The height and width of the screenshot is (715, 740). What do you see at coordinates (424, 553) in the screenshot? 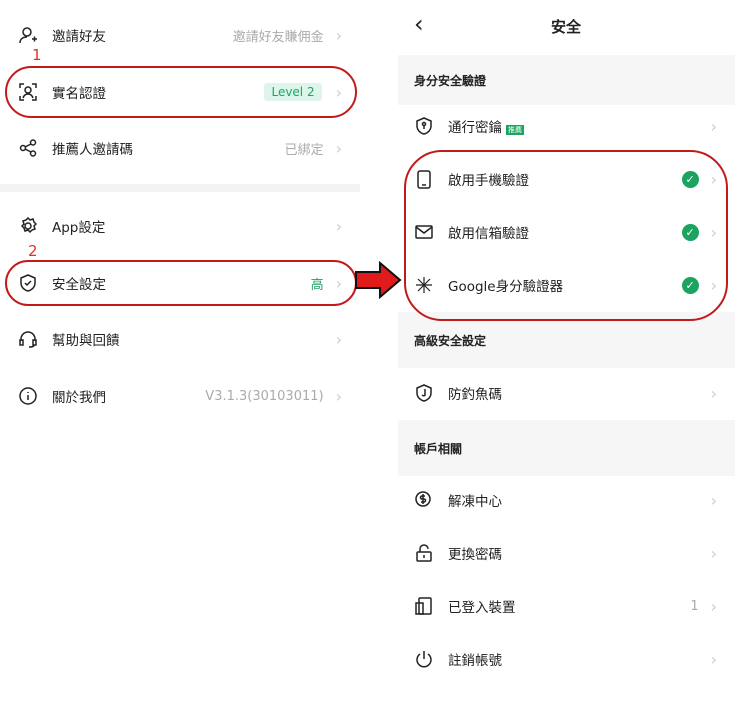
I see `lock-icon` at bounding box center [424, 553].